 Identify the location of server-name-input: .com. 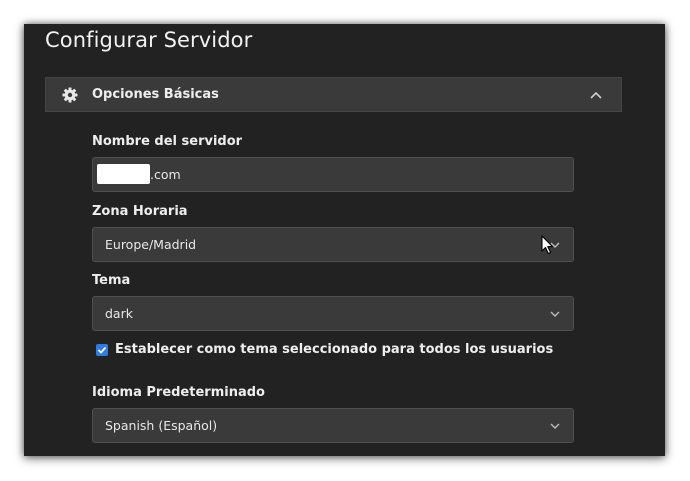
(333, 174).